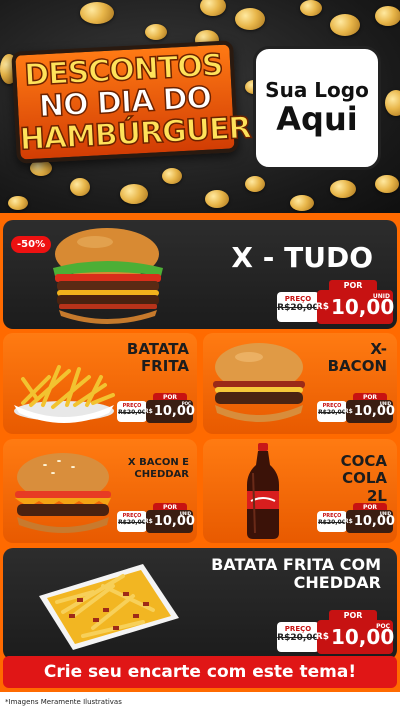 This screenshot has height=711, width=400. What do you see at coordinates (302, 257) in the screenshot?
I see `product-name: X - TUDO` at bounding box center [302, 257].